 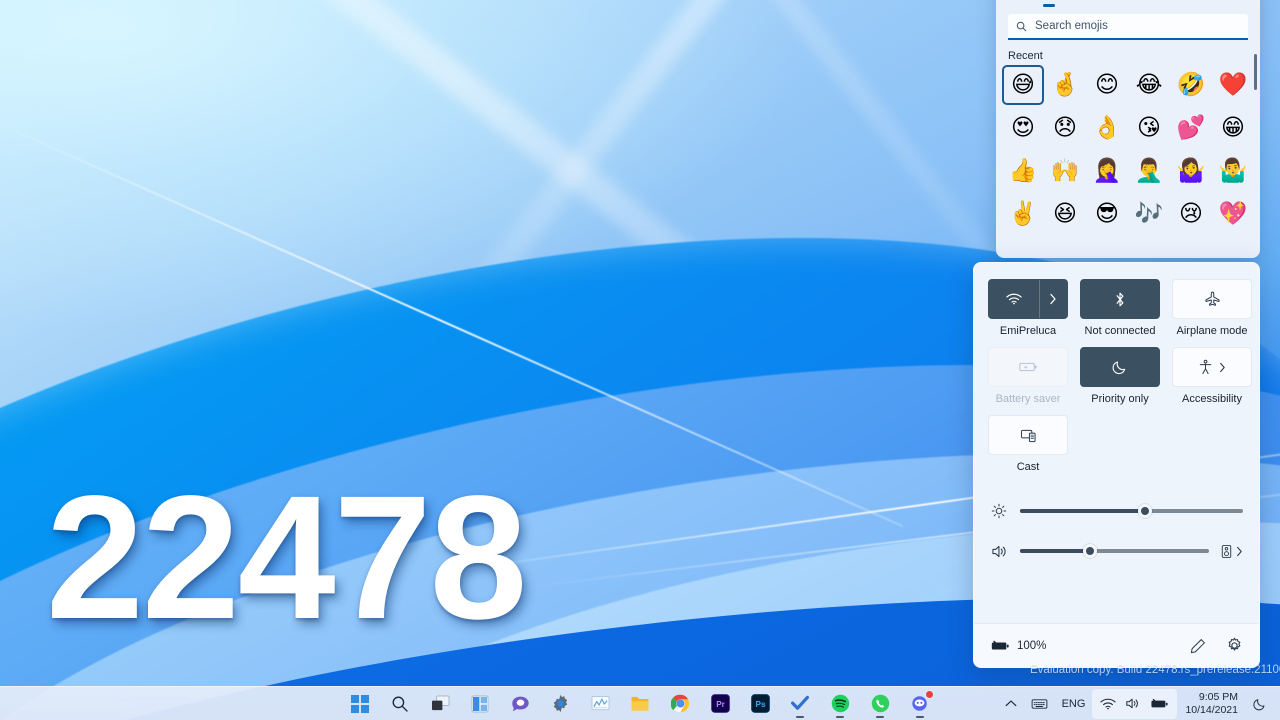 I want to click on emoji-cell: 🙌, so click(x=1065, y=171).